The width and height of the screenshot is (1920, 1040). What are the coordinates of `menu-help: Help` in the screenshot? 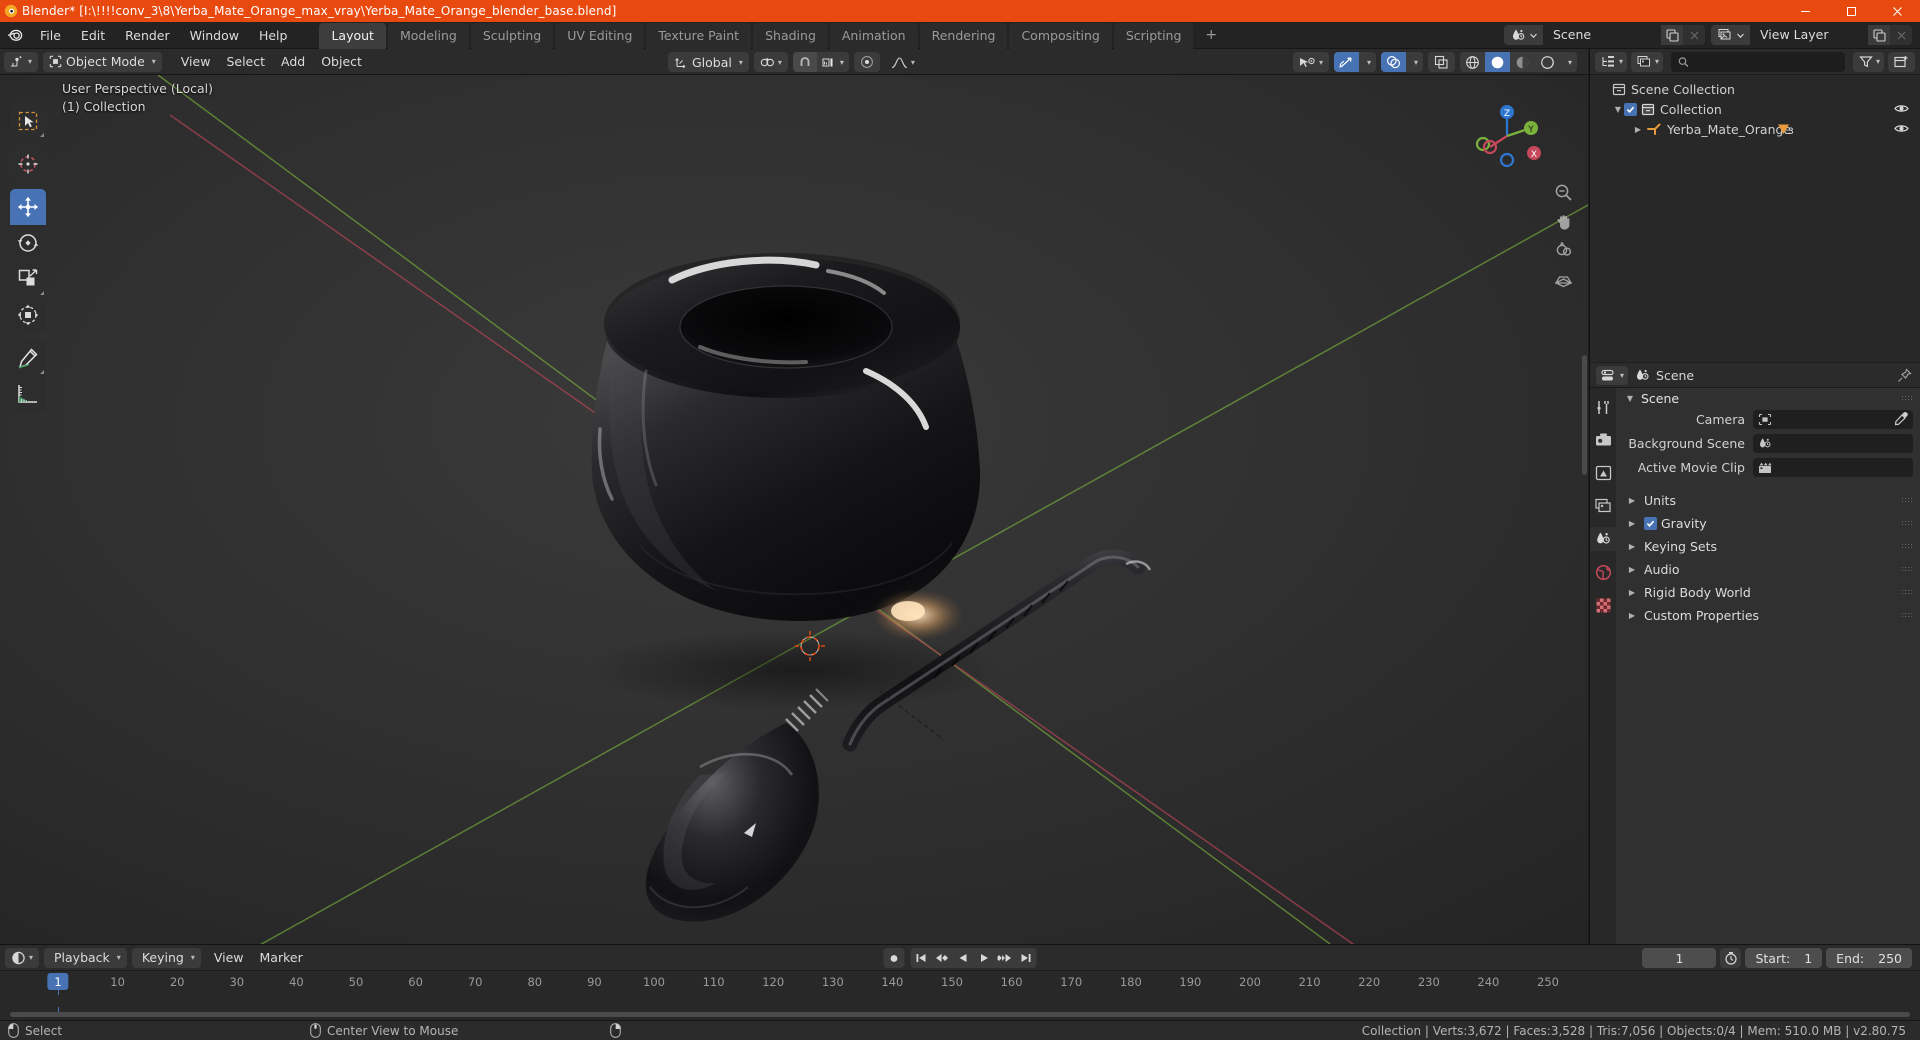 It's located at (273, 35).